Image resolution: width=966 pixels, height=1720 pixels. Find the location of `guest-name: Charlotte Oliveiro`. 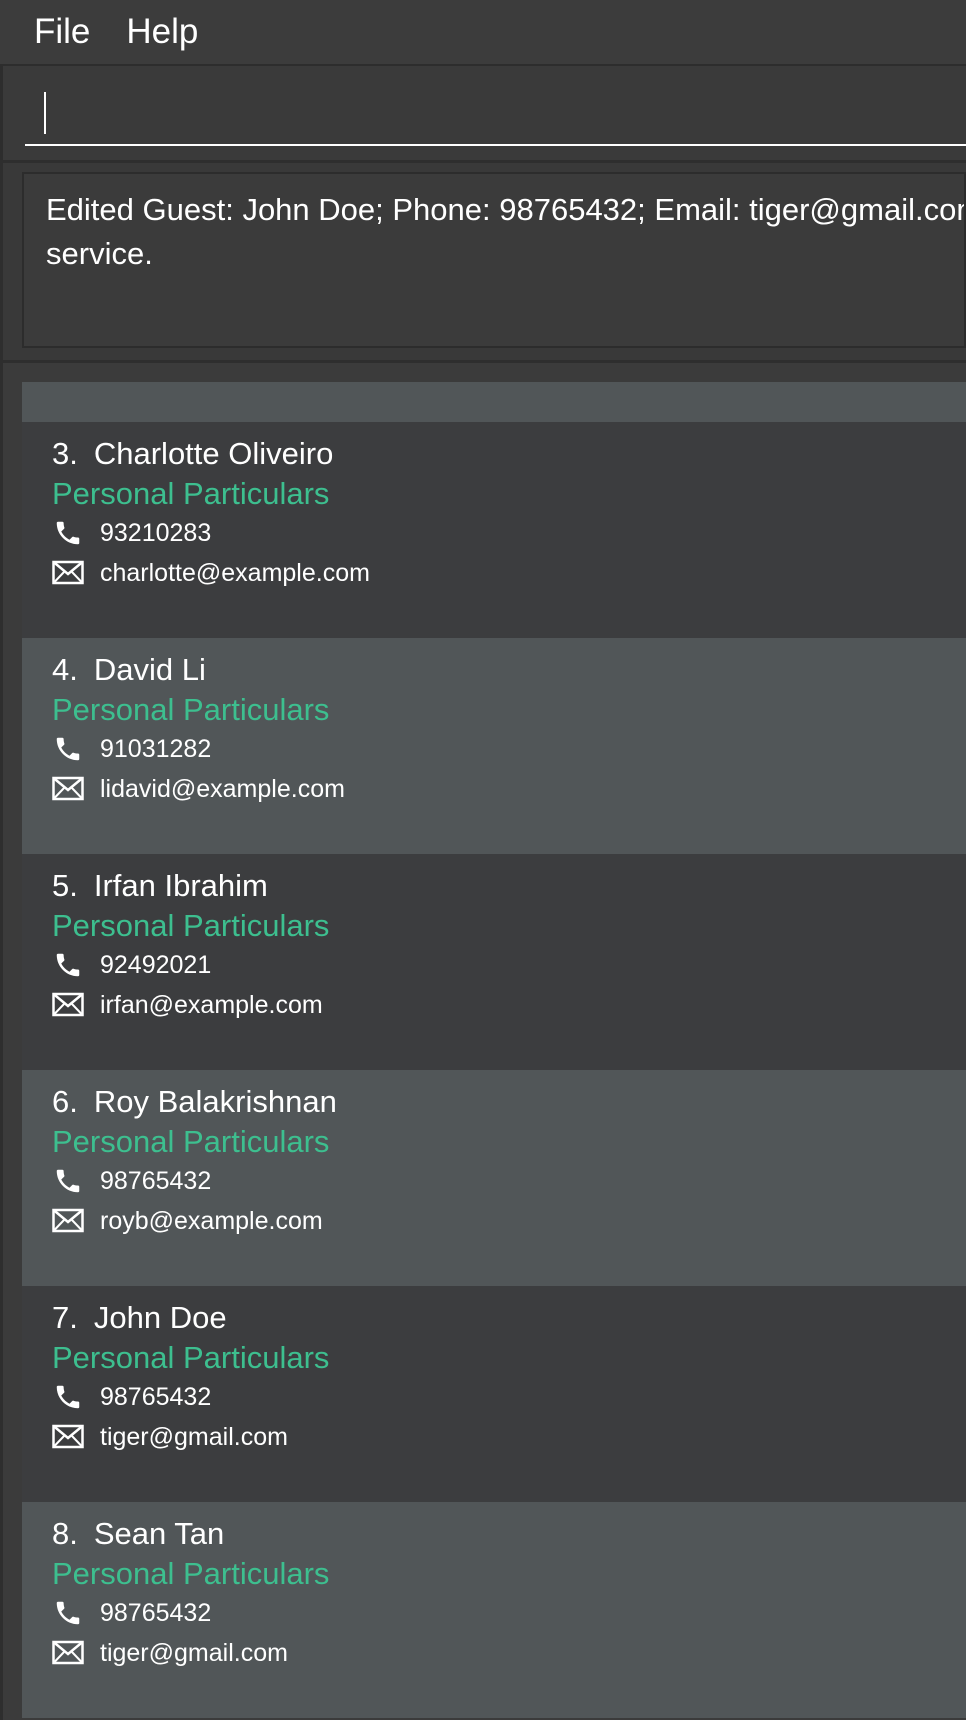

guest-name: Charlotte Oliveiro is located at coordinates (213, 453).